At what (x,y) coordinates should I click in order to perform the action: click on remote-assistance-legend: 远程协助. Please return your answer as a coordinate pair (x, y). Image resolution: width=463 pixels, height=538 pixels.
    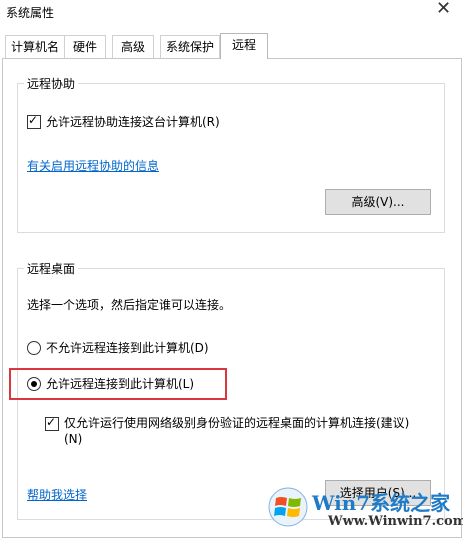
    Looking at the image, I should click on (51, 84).